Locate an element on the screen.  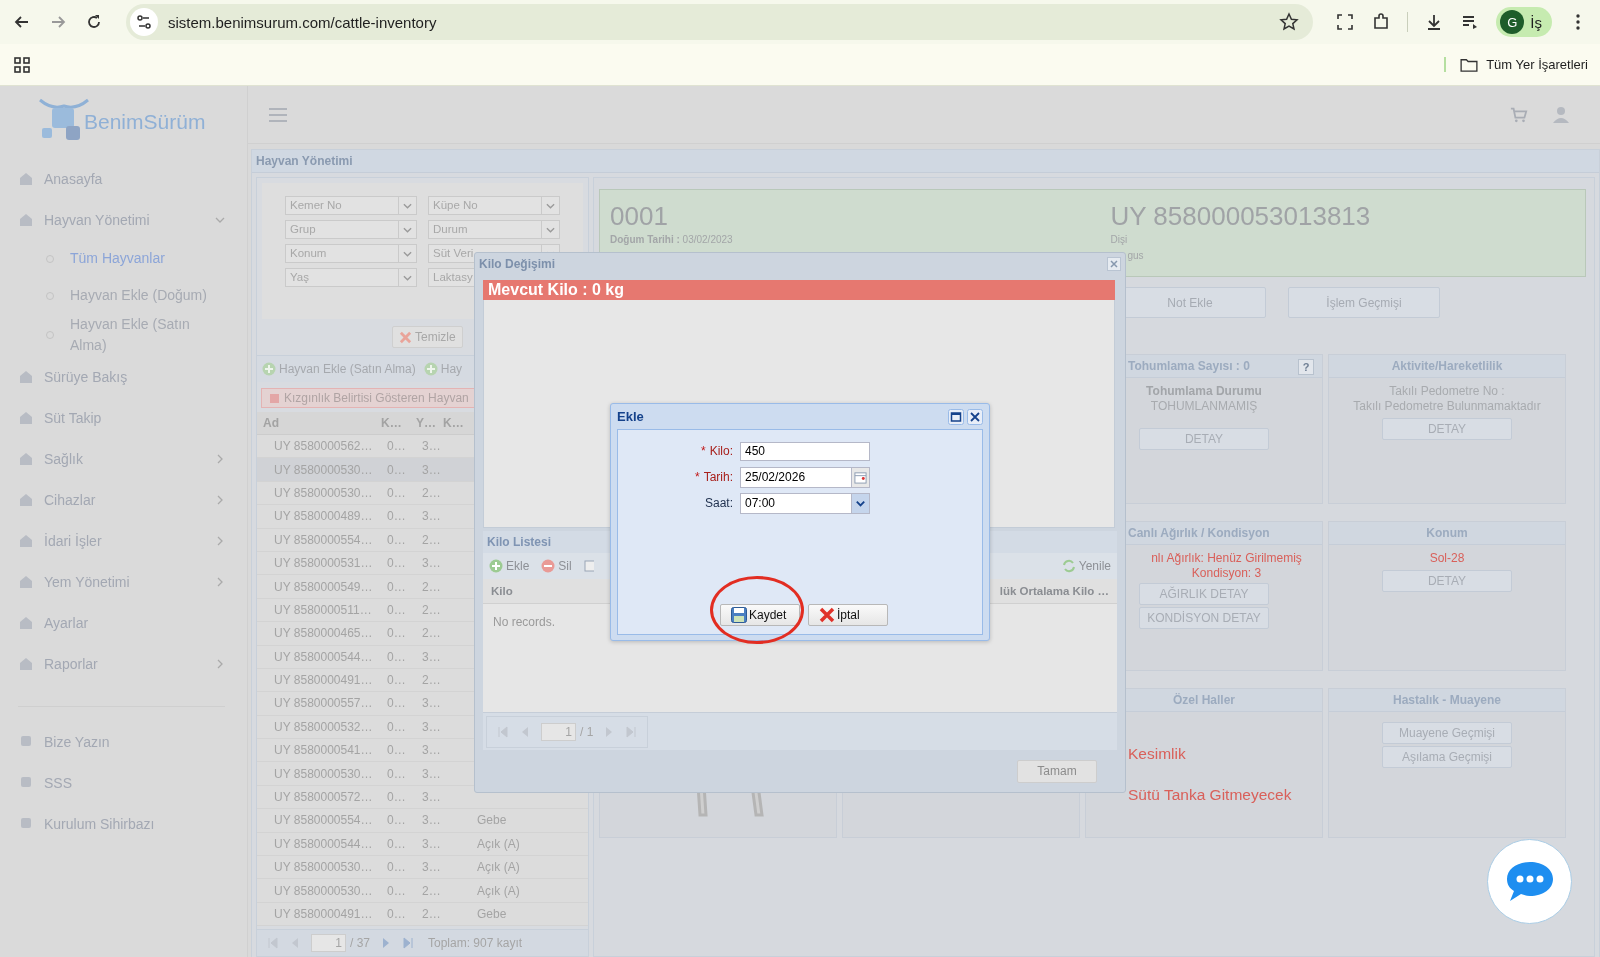
dialog-title: Kilo Değişimi is located at coordinates (517, 264).